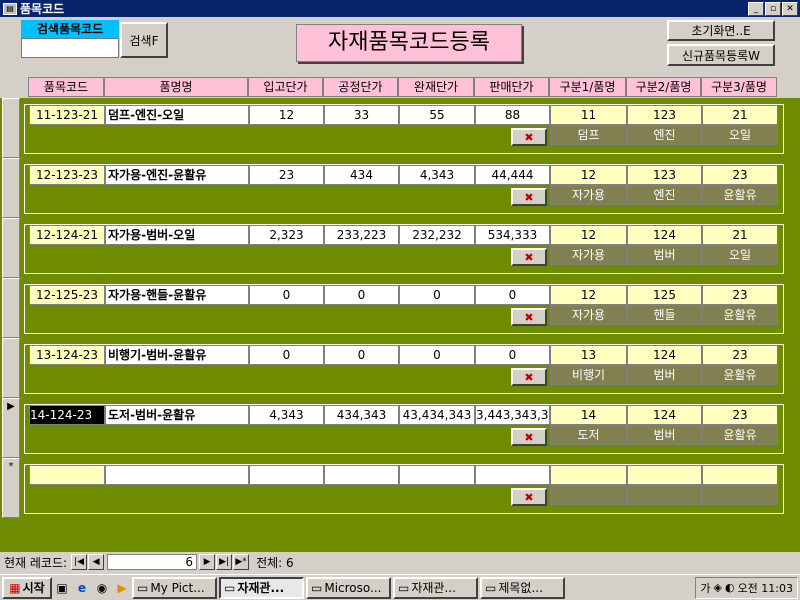 The height and width of the screenshot is (600, 800). What do you see at coordinates (177, 175) in the screenshot?
I see `item-name-field: 자가용-엔진-윤활유` at bounding box center [177, 175].